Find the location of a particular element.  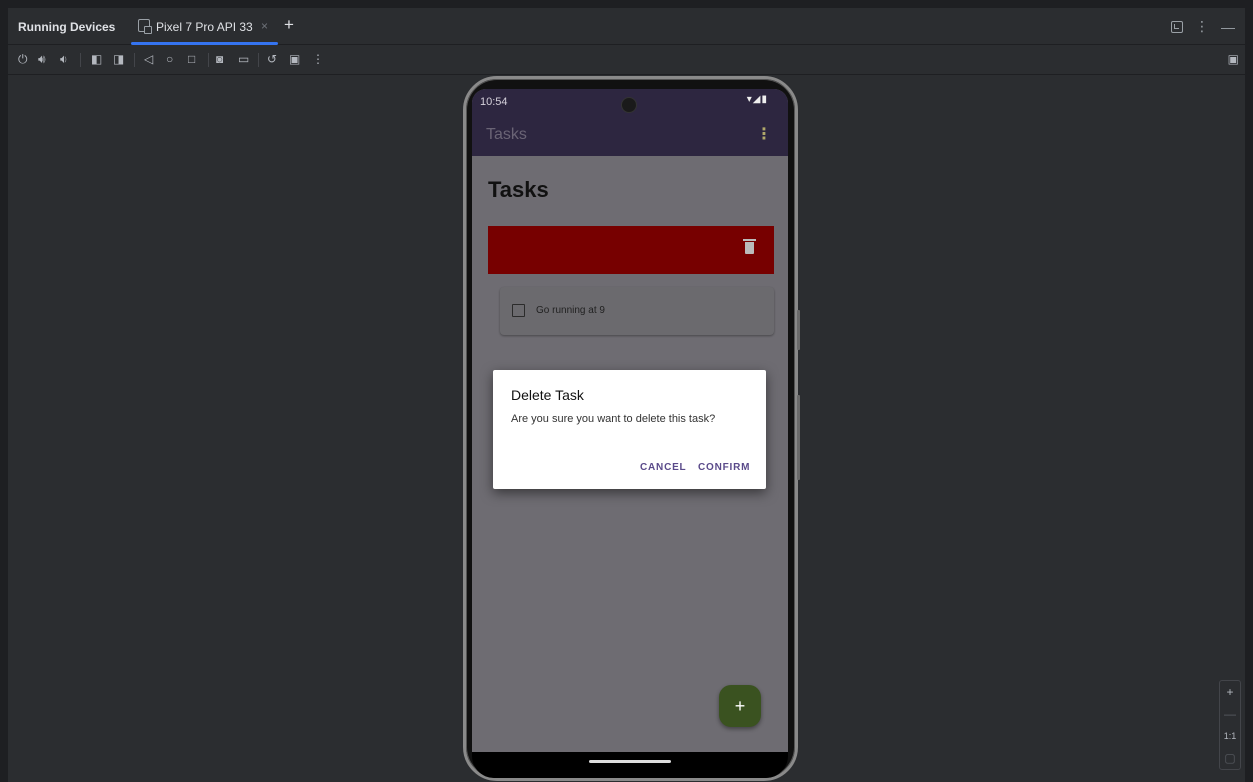

options-menu-icon: ⋮ is located at coordinates (1202, 26).